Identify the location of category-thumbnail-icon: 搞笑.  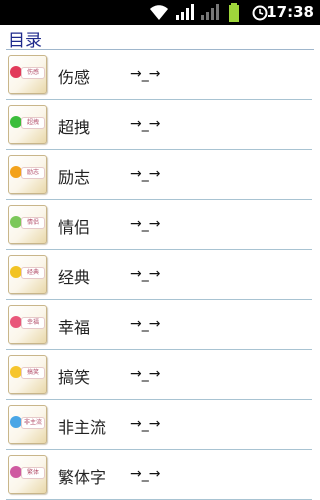
(27, 374).